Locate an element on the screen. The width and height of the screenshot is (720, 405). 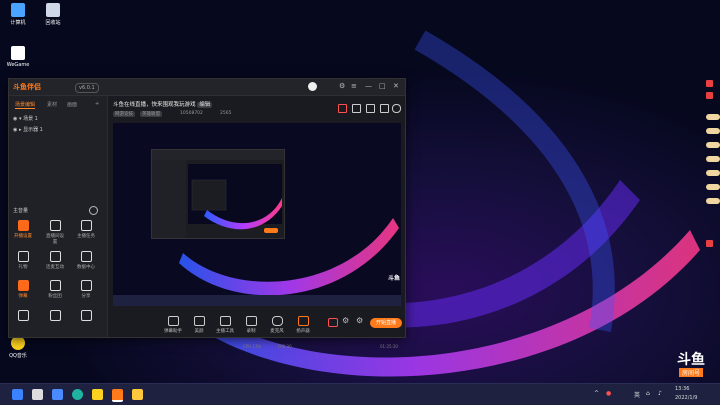
edge-icon is located at coordinates (77, 394).